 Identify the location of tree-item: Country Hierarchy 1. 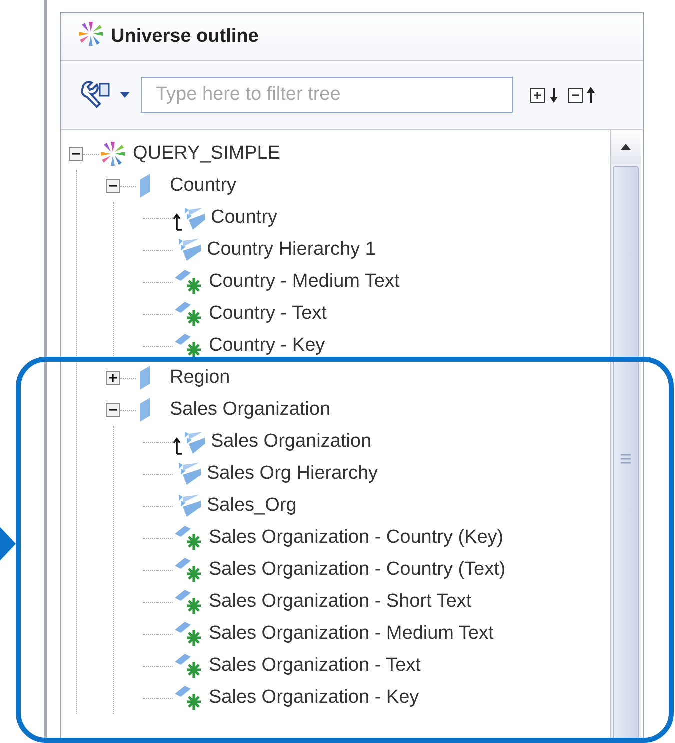
(291, 250).